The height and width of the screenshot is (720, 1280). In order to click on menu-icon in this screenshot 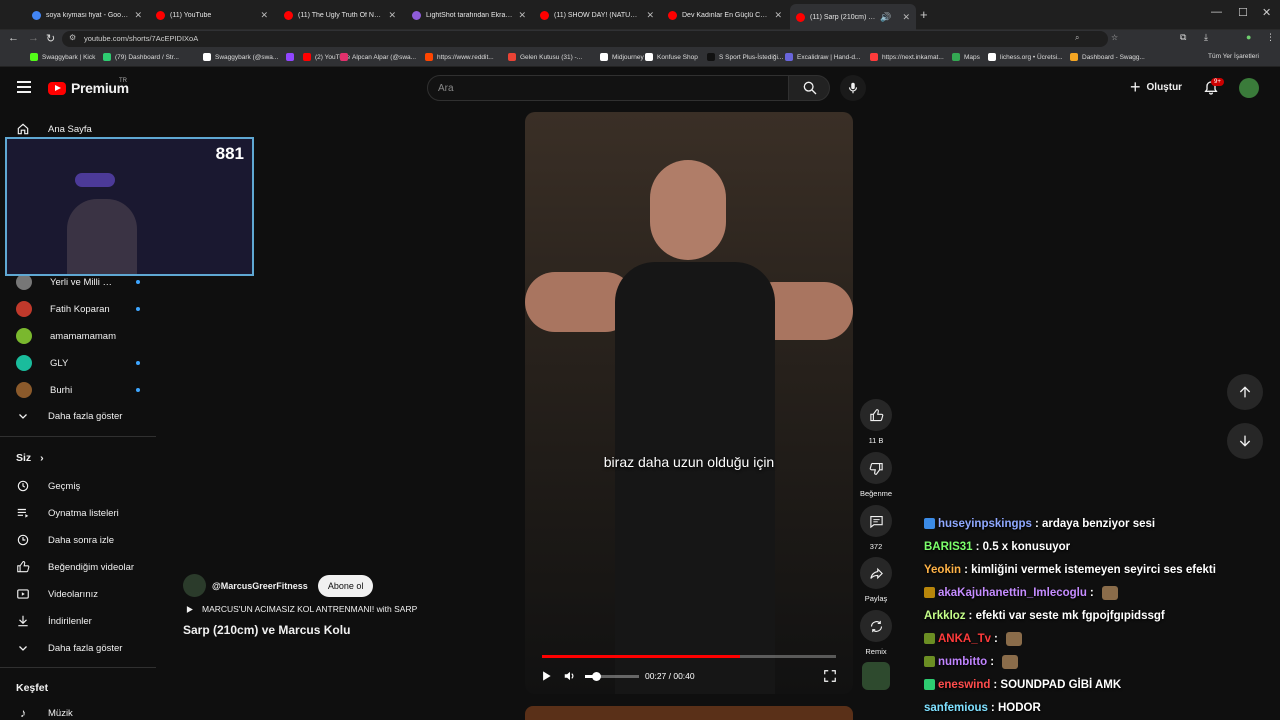, I will do `click(24, 87)`.